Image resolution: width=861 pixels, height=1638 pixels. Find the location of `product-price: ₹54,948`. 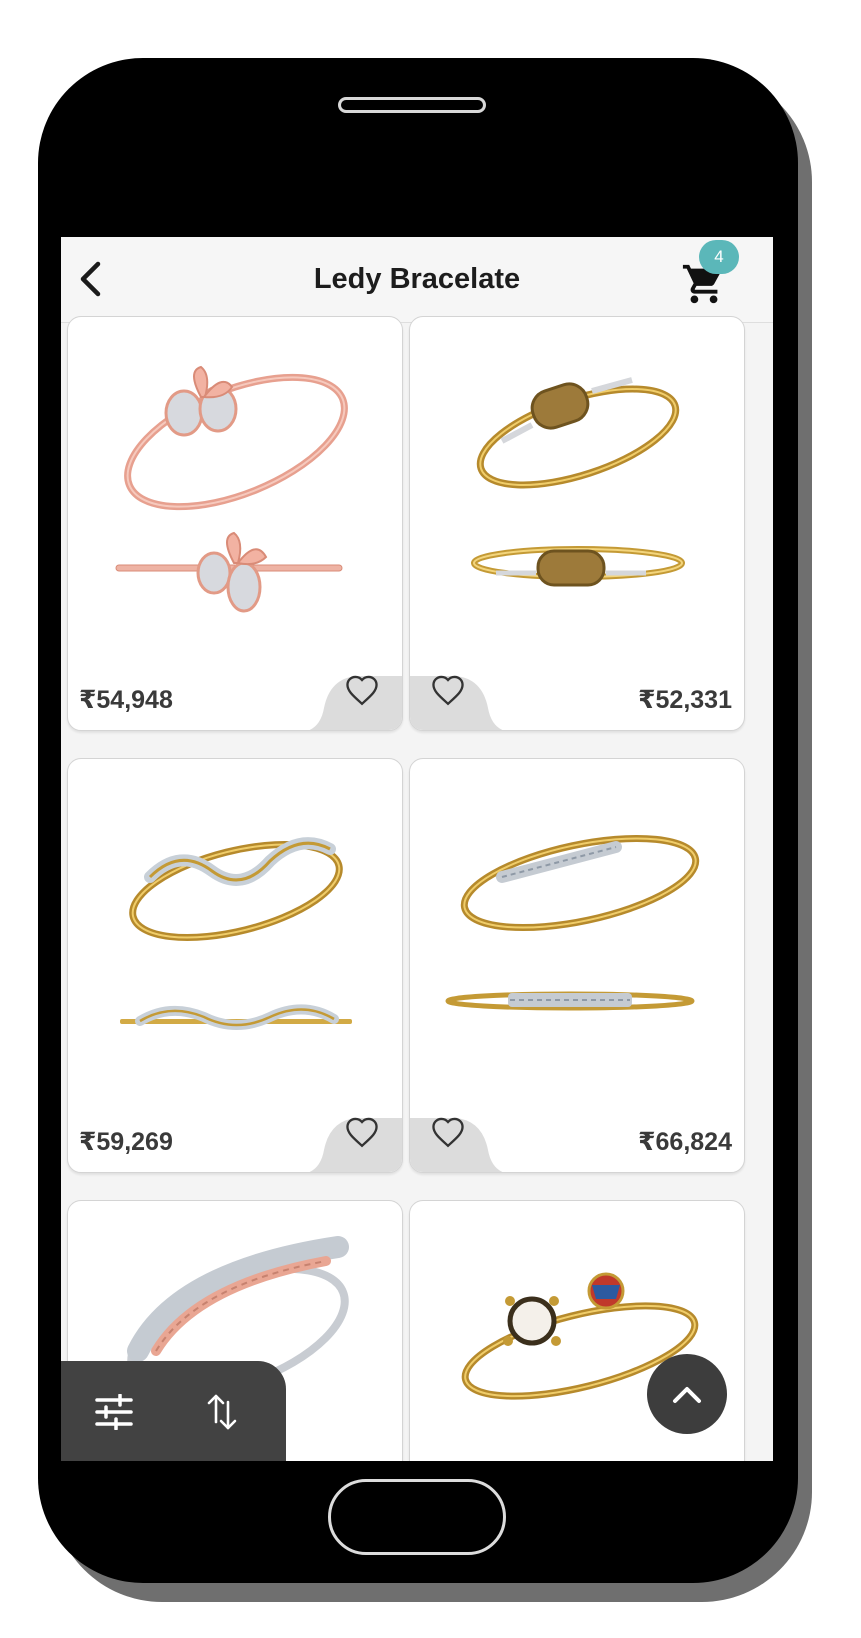

product-price: ₹54,948 is located at coordinates (126, 700).